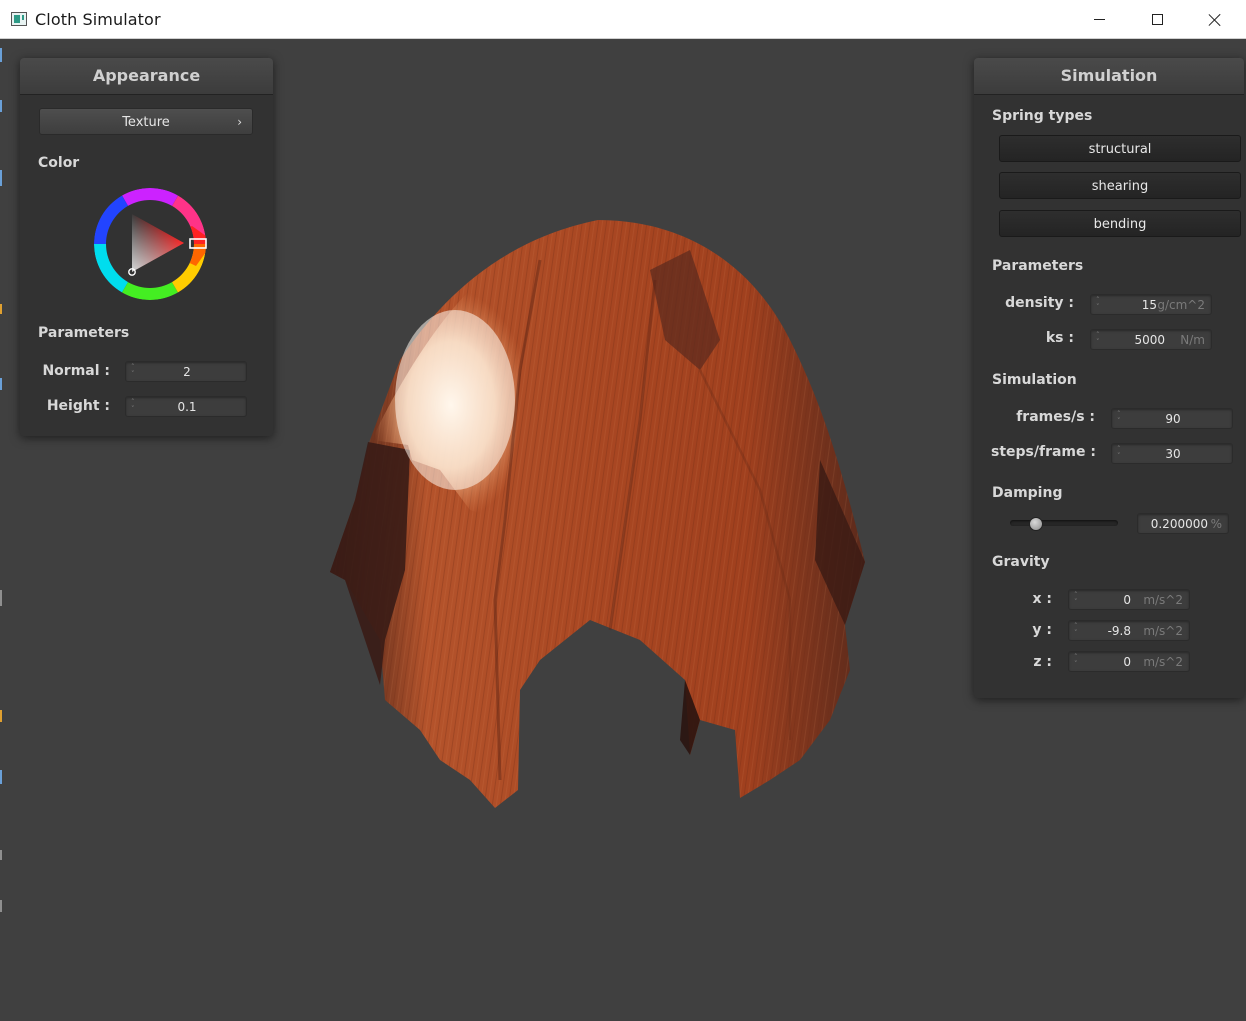 The image size is (1246, 1021). What do you see at coordinates (1216, 524) in the screenshot?
I see `damping-unit: %` at bounding box center [1216, 524].